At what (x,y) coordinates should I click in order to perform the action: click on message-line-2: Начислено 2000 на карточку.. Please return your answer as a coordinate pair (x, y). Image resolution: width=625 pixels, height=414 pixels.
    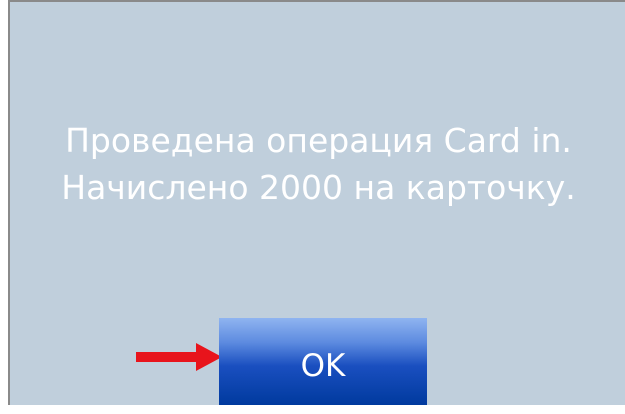
    Looking at the image, I should click on (318, 187).